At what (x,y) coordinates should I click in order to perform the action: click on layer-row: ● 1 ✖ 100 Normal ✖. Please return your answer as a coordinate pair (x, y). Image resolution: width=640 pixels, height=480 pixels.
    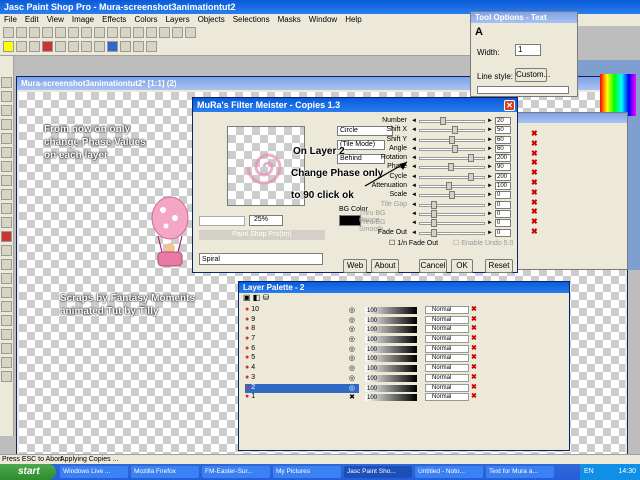
    Looking at the image, I should click on (404, 398).